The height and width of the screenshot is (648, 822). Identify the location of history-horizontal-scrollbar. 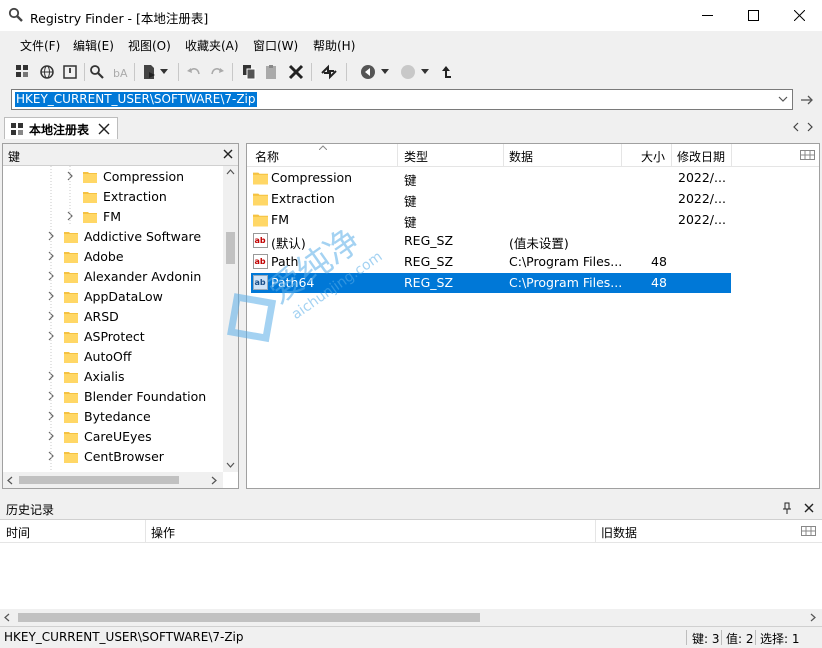
(411, 617).